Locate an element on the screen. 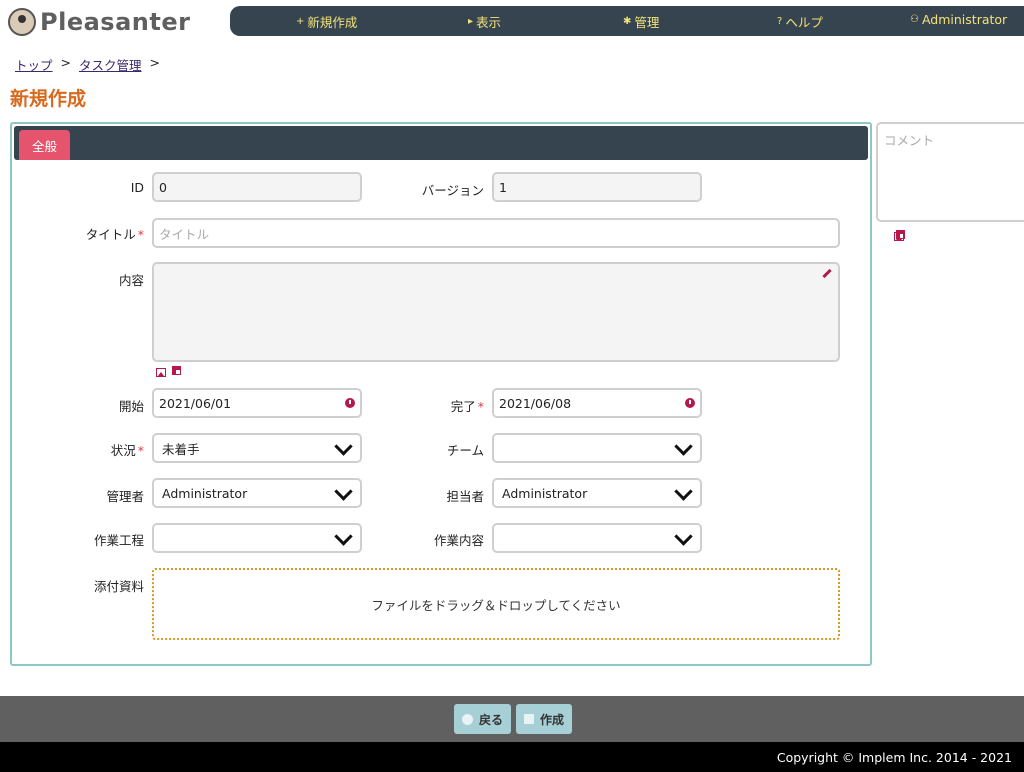 Image resolution: width=1024 pixels, height=772 pixels. top-navigation: + 新規作成 ▸ 表示 ✱ 管理 ? ヘルプ ⚇ Administrator is located at coordinates (627, 21).